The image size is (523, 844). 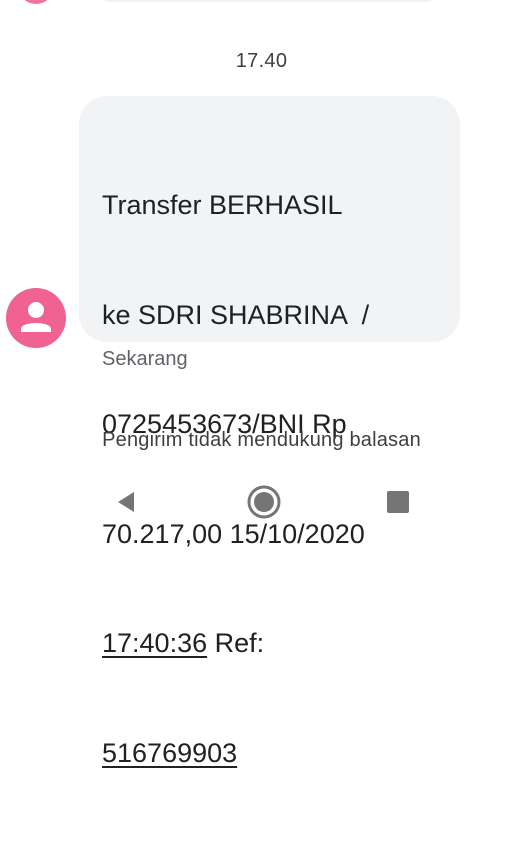 What do you see at coordinates (261, 440) in the screenshot?
I see `reply-unsupported-notice: Pengirim tidak mendukung balasan` at bounding box center [261, 440].